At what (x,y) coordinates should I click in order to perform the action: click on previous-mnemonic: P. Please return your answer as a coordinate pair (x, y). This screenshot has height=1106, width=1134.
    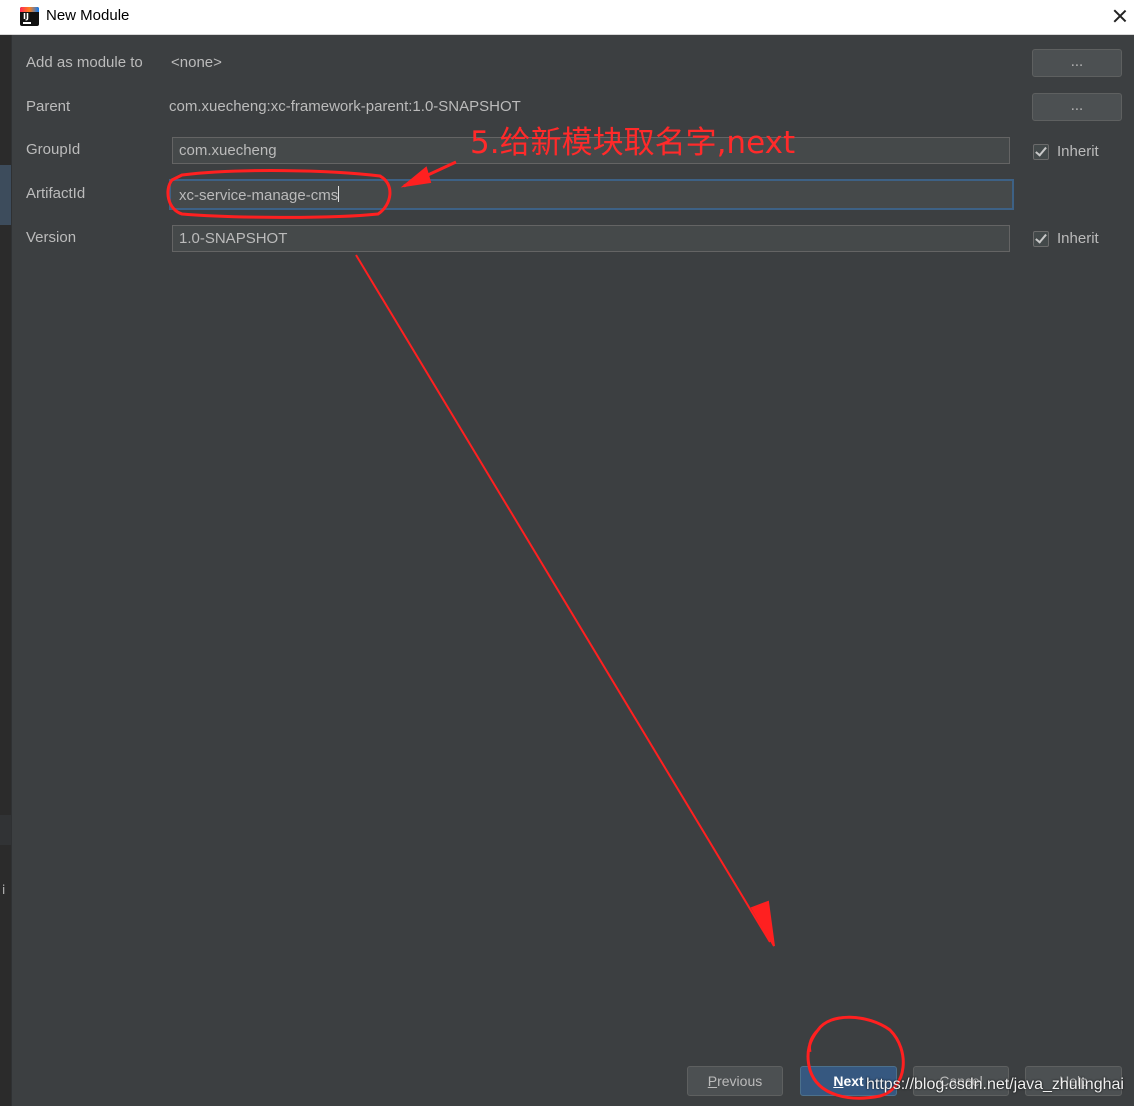
    Looking at the image, I should click on (712, 1081).